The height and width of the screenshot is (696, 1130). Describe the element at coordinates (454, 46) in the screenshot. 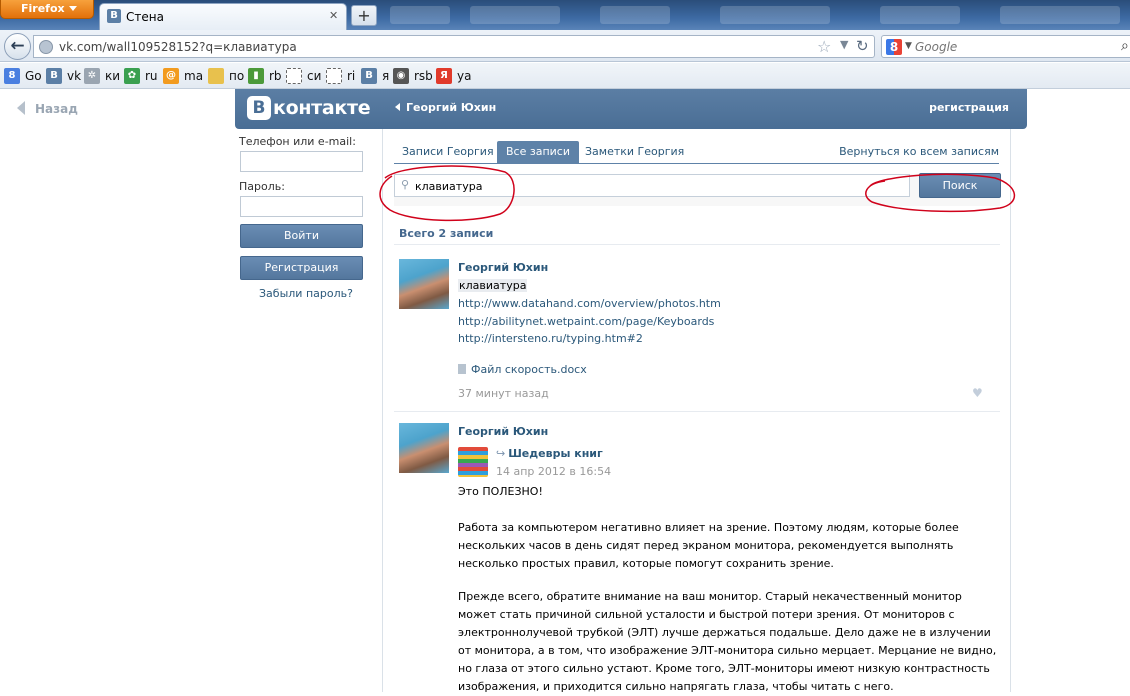

I see `address-bar: vk.com/wall109528152?q=клавиатура ☆ ▼ ↻` at that location.